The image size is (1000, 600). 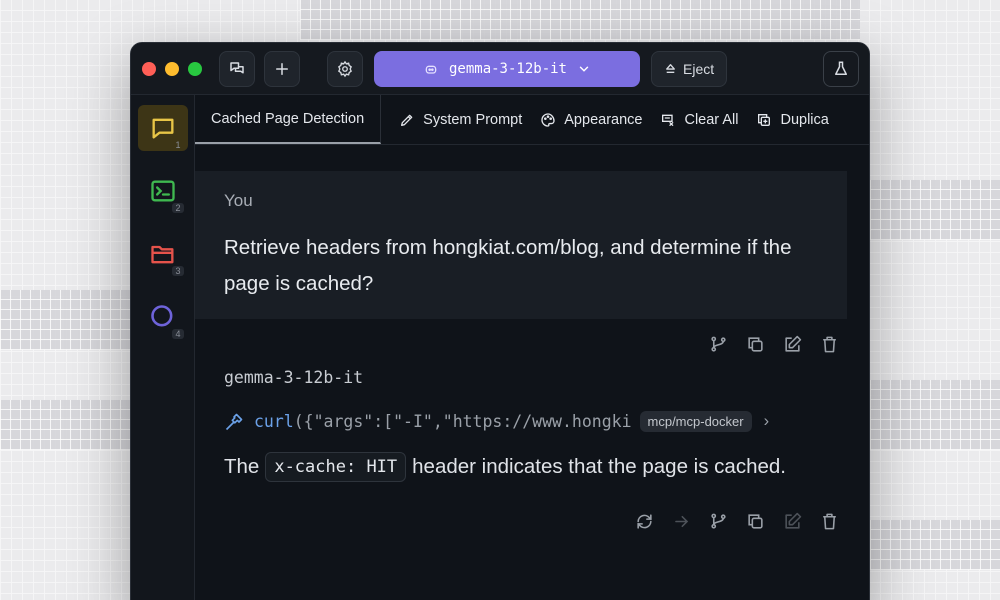 I want to click on continue-arrow-icon, so click(x=681, y=521).